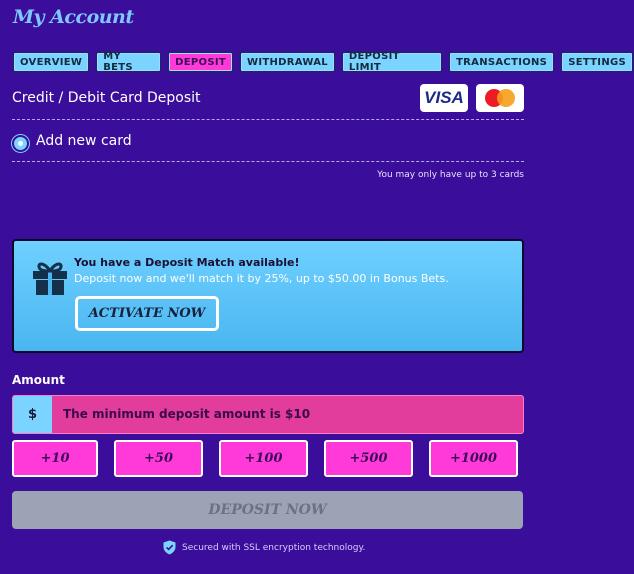 The height and width of the screenshot is (574, 634). What do you see at coordinates (38, 380) in the screenshot?
I see `amount-label: Amount` at bounding box center [38, 380].